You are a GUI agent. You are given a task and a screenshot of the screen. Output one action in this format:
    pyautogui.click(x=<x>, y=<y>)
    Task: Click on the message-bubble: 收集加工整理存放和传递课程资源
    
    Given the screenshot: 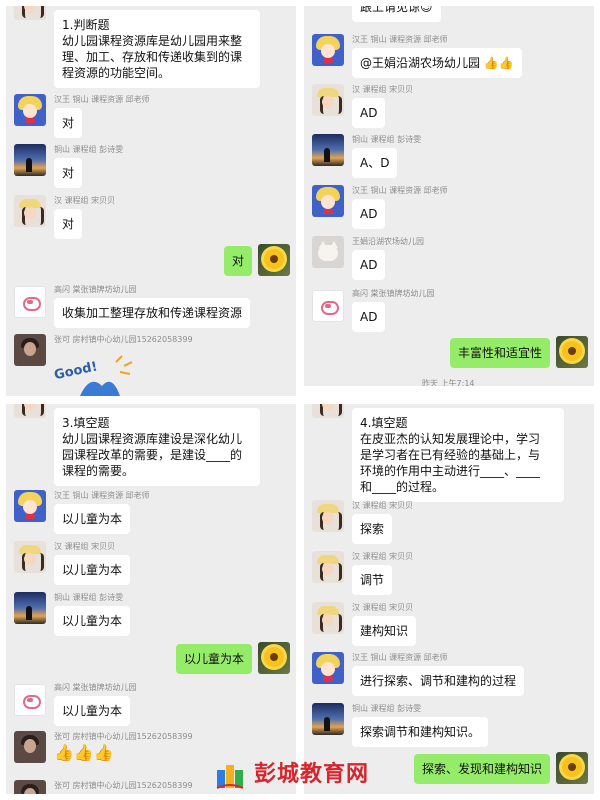 What is the action you would take?
    pyautogui.click(x=152, y=313)
    